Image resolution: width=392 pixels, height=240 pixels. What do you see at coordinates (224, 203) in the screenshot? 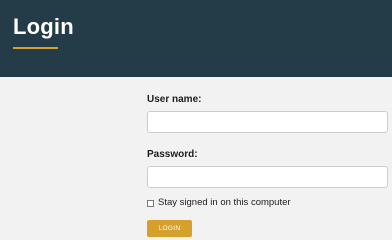
I see `remember-me-label: Stay signed in on this computer` at bounding box center [224, 203].